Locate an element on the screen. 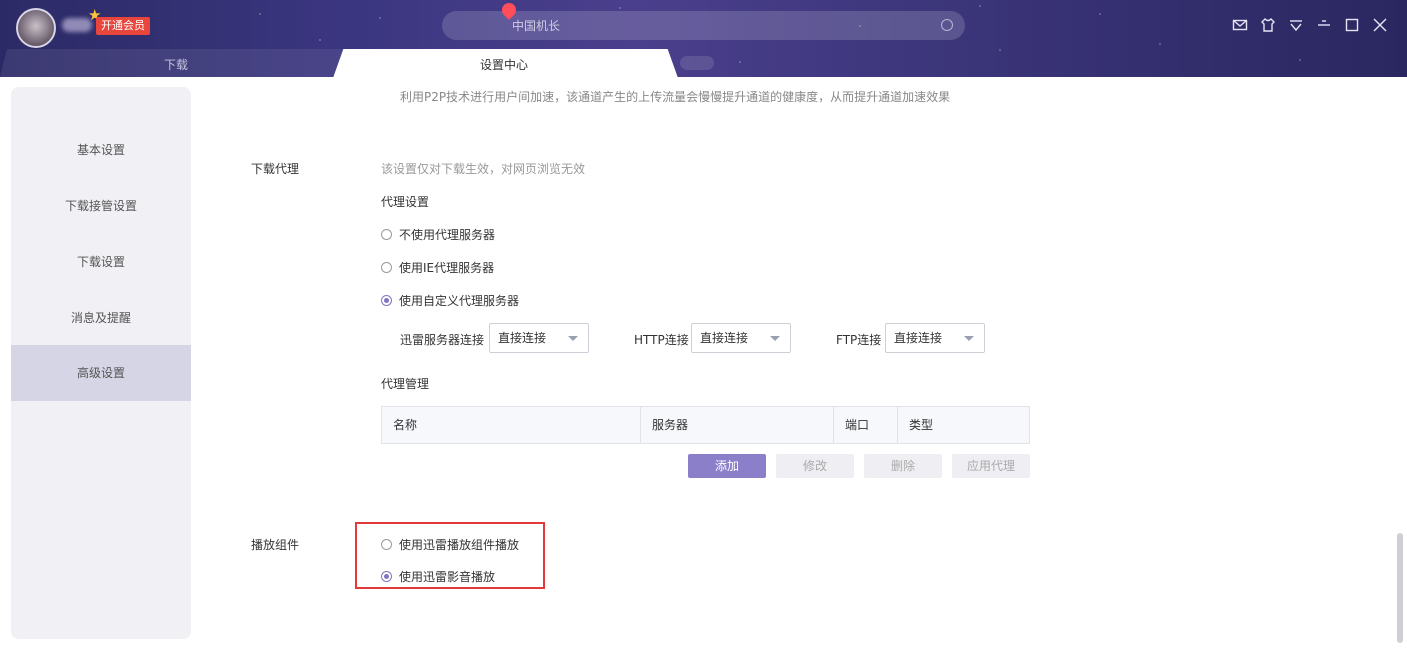 This screenshot has width=1407, height=650. settings-sidebar: 基本设置 下载接管设置 下载设置 消息及提醒 高级设置 is located at coordinates (101, 363).